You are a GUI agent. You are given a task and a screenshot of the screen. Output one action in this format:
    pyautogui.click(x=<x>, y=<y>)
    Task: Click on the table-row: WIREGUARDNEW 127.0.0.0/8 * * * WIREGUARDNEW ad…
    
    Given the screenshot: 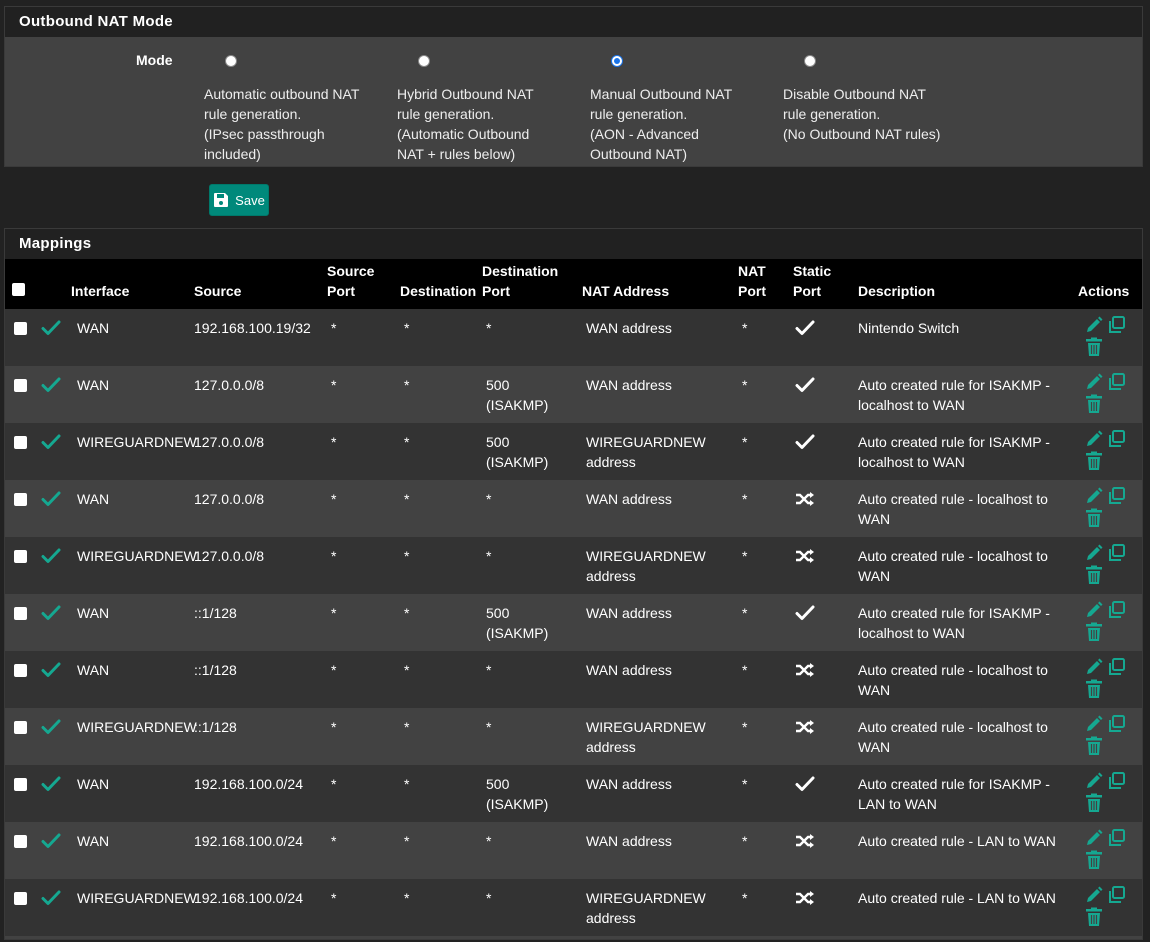 What is the action you would take?
    pyautogui.click(x=573, y=565)
    